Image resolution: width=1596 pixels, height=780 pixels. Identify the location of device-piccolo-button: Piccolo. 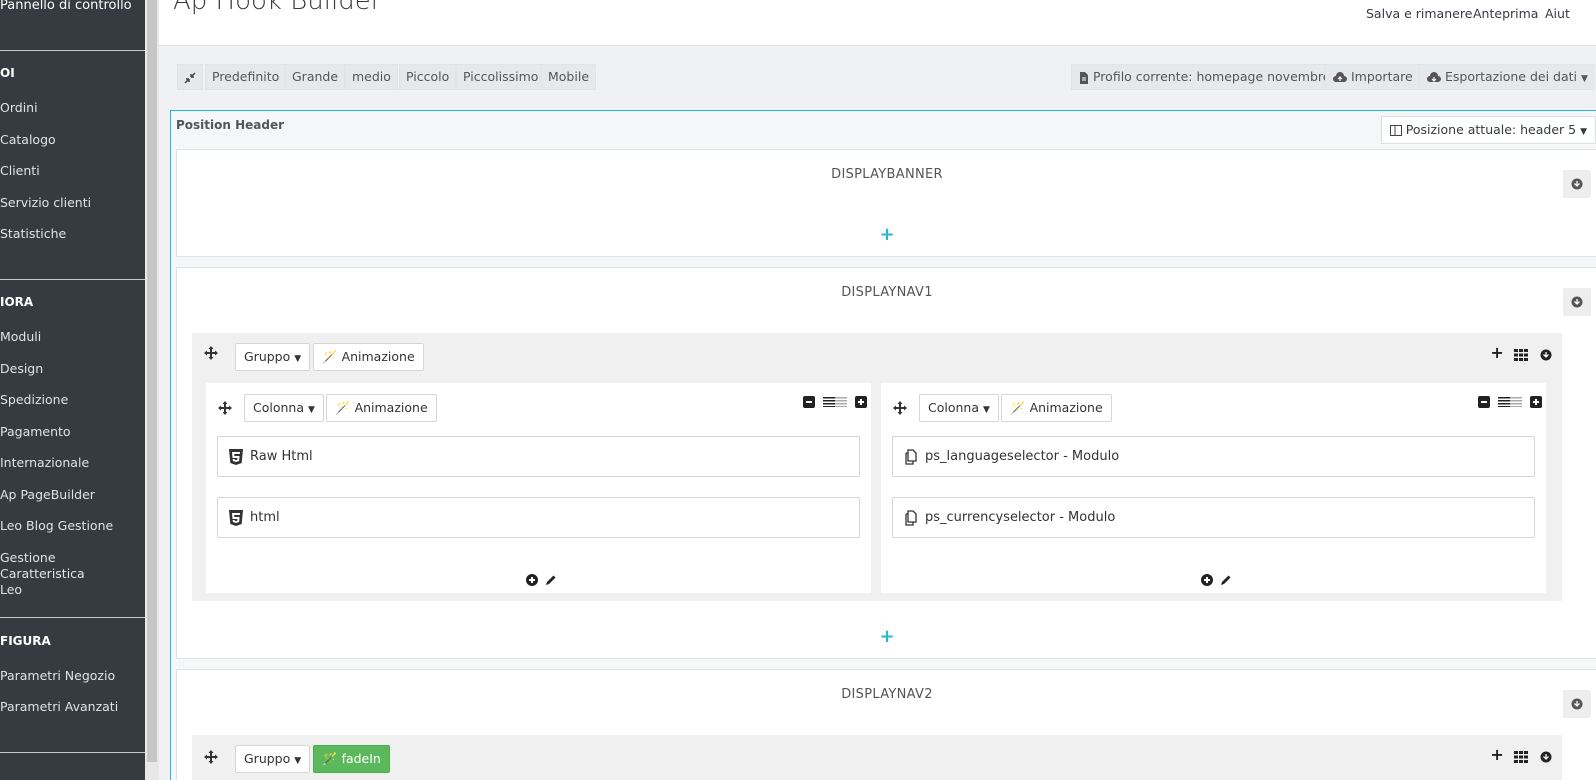
(428, 77).